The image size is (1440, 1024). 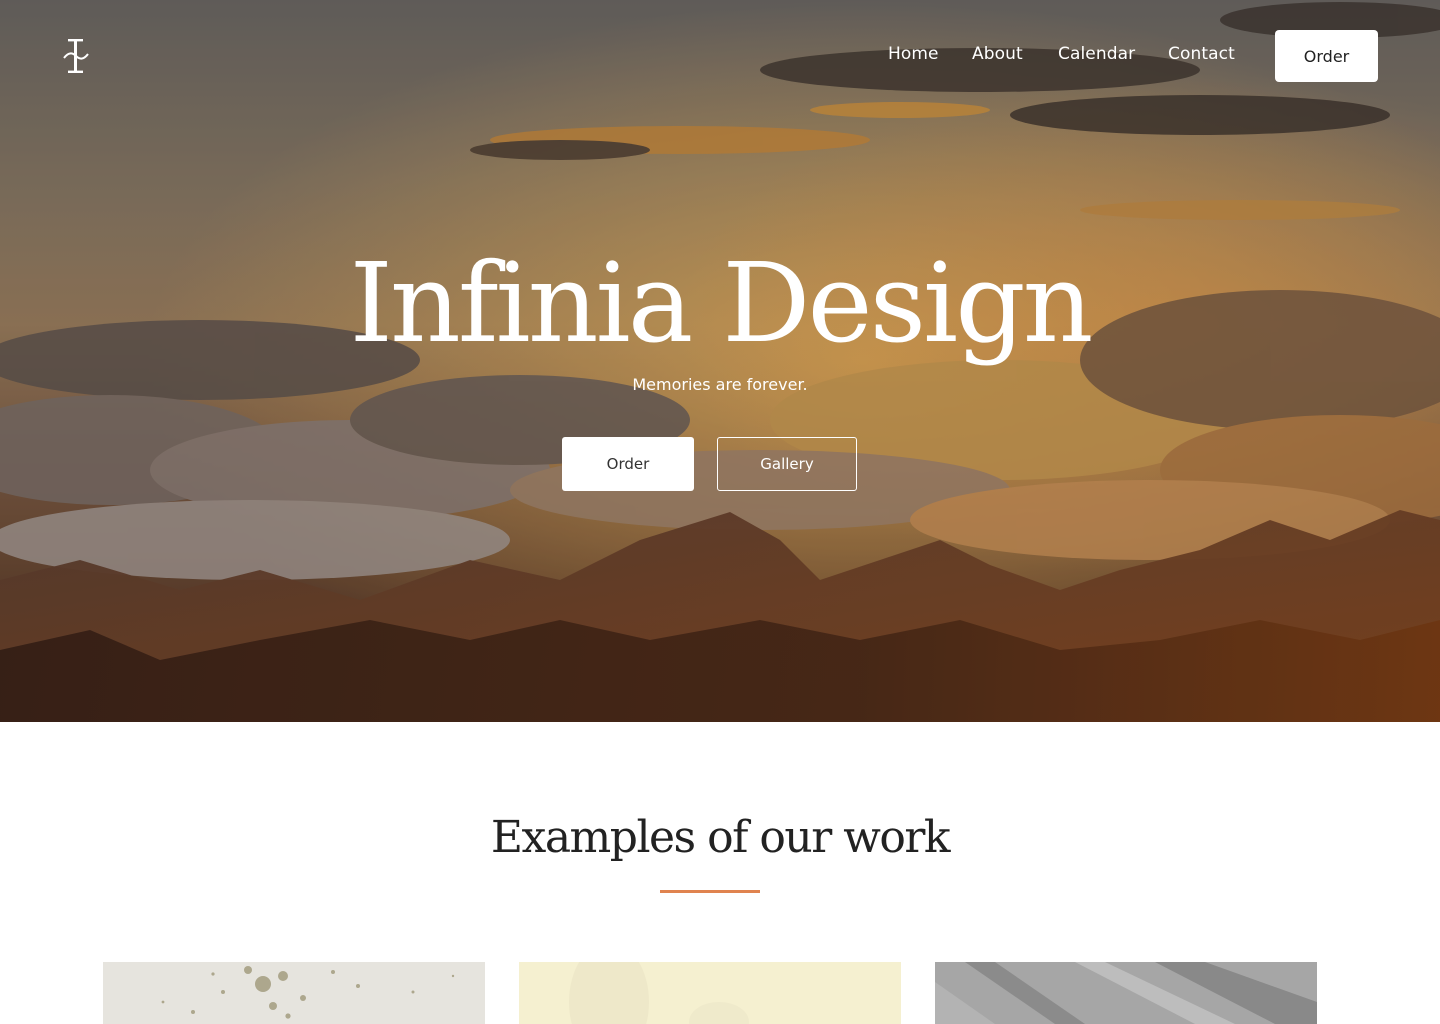 I want to click on nav-link-contact: Contact, so click(x=1201, y=54).